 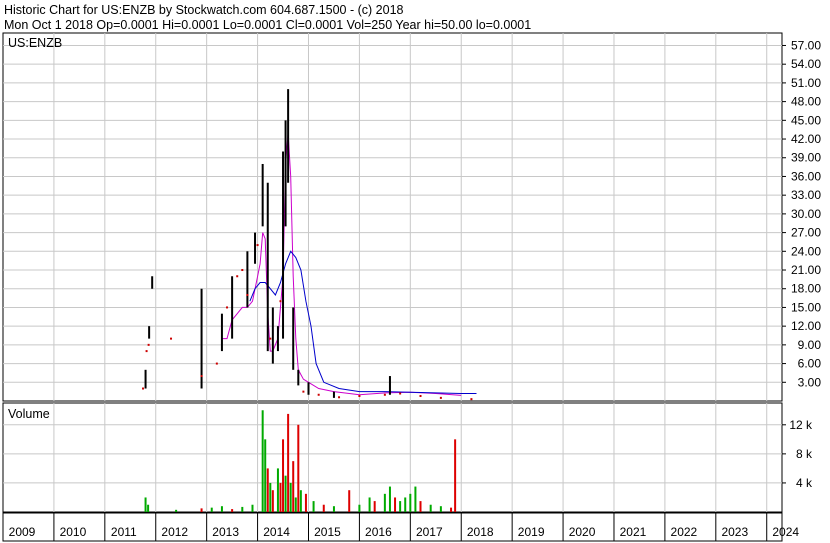 I want to click on x-tick-label: 2012, so click(x=174, y=532).